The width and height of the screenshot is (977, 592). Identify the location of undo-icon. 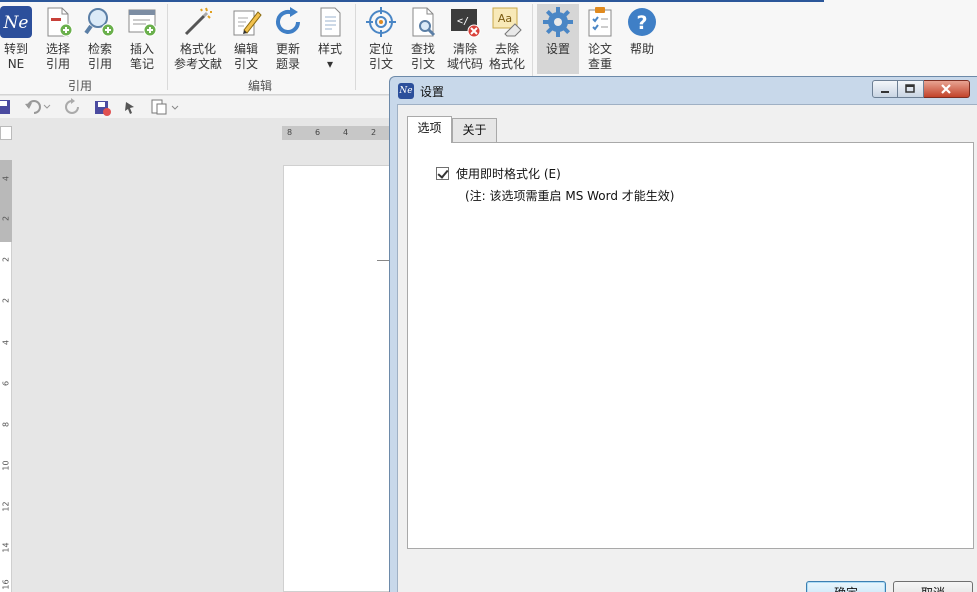
(38, 107).